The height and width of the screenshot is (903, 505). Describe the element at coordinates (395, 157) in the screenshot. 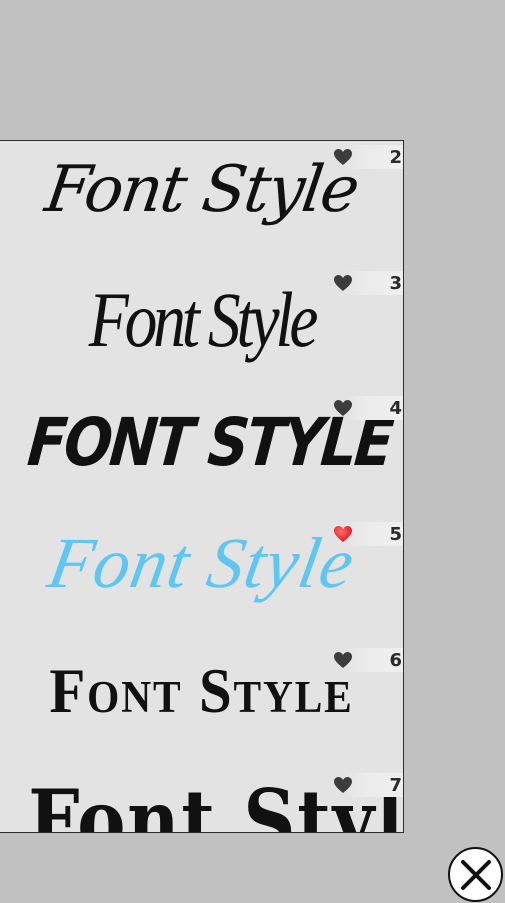

I see `font-number: 2` at that location.